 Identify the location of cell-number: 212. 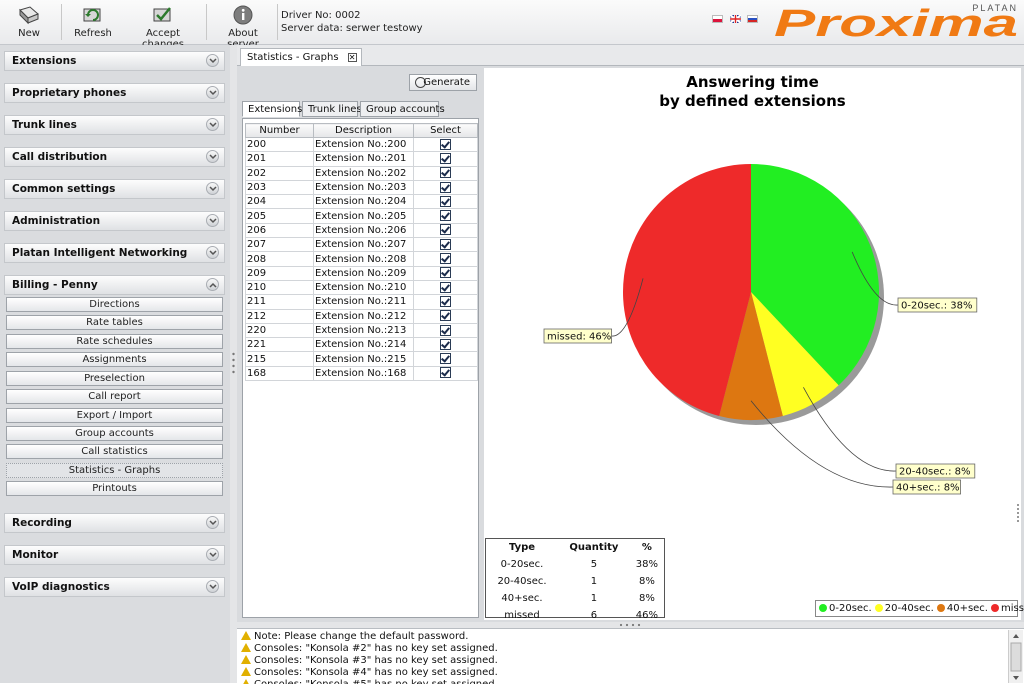
(279, 316).